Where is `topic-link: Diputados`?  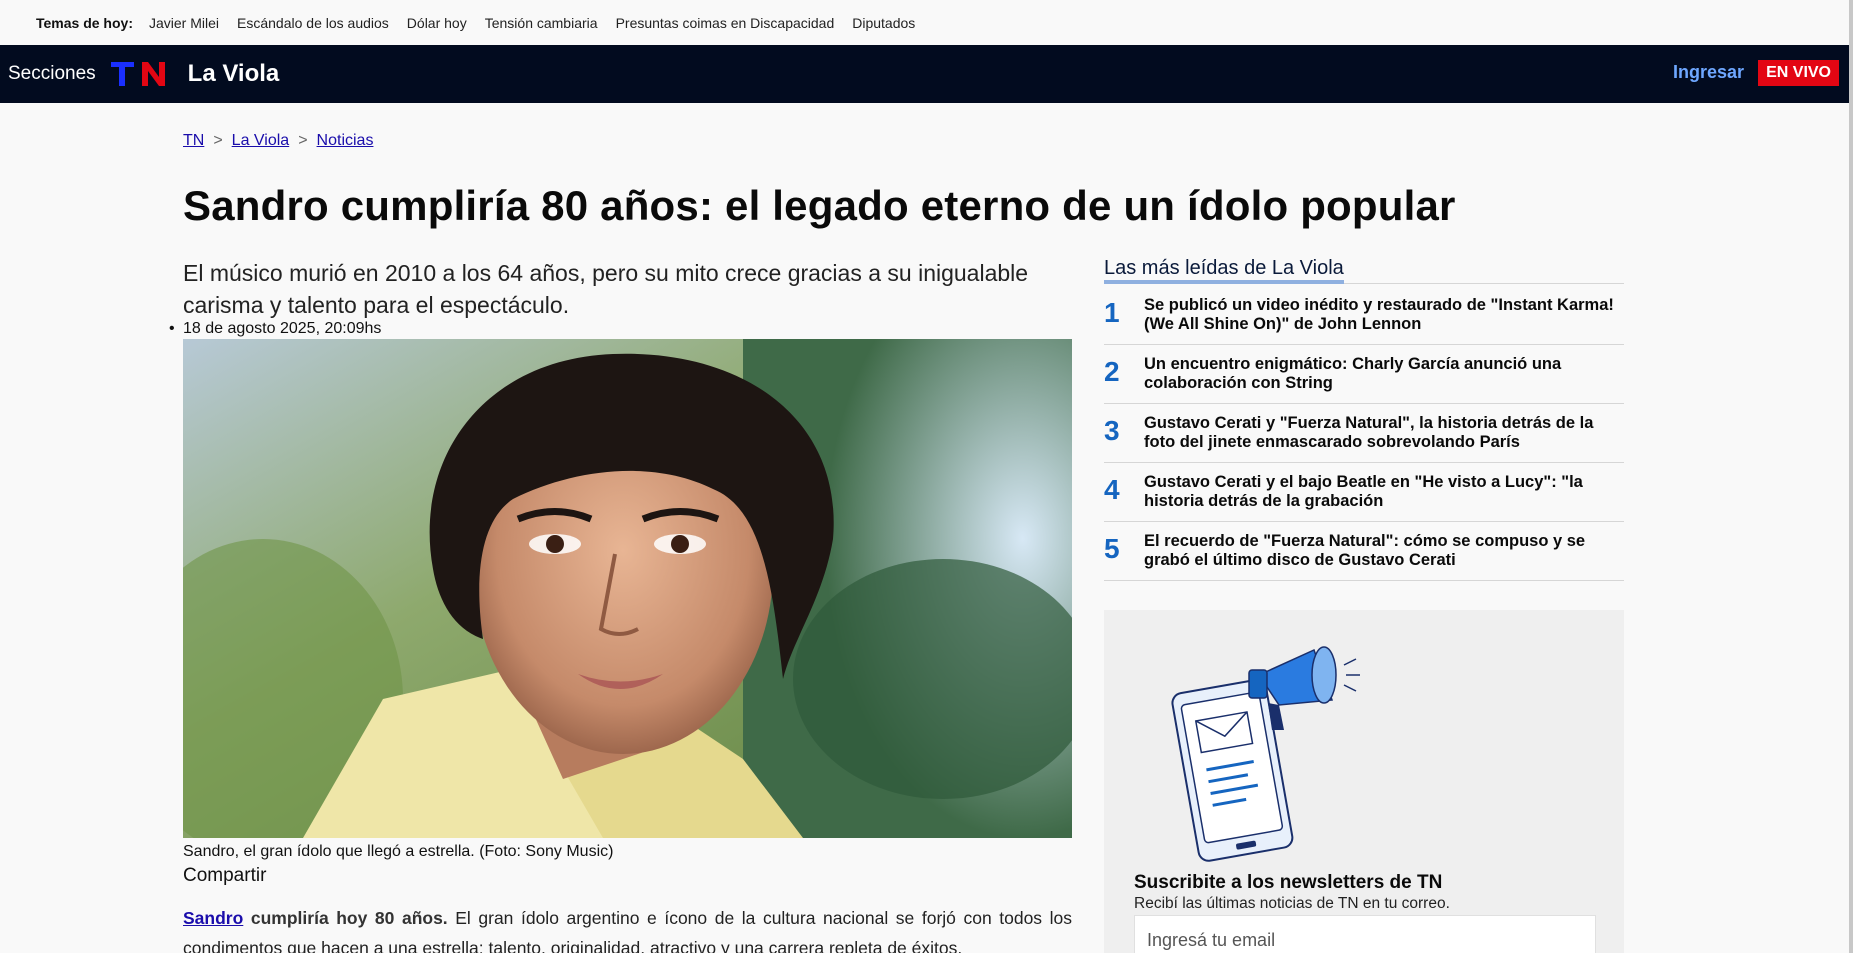 topic-link: Diputados is located at coordinates (883, 23).